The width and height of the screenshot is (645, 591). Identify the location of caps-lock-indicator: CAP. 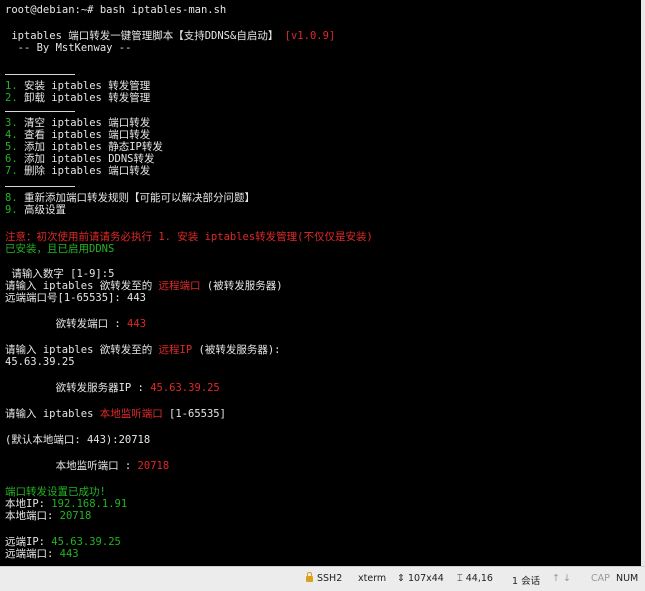
(600, 578).